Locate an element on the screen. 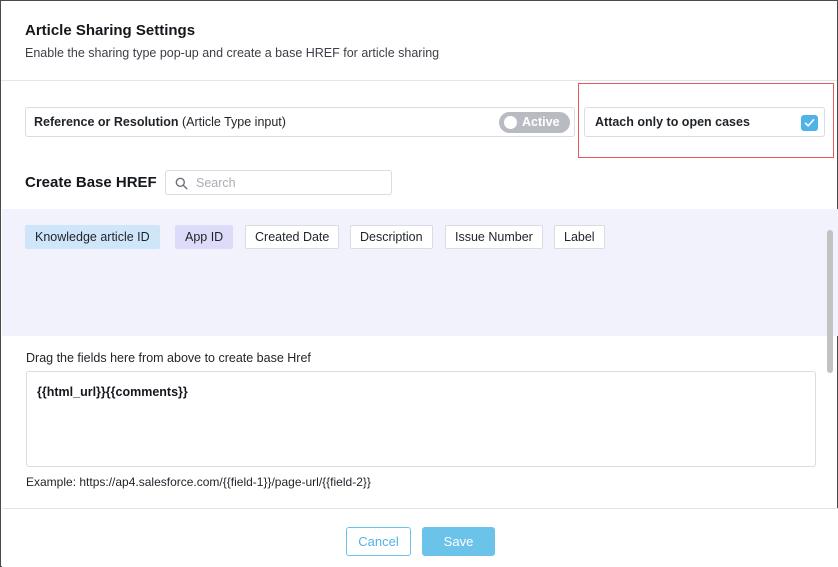 This screenshot has width=838, height=567. toggle-knob is located at coordinates (510, 122).